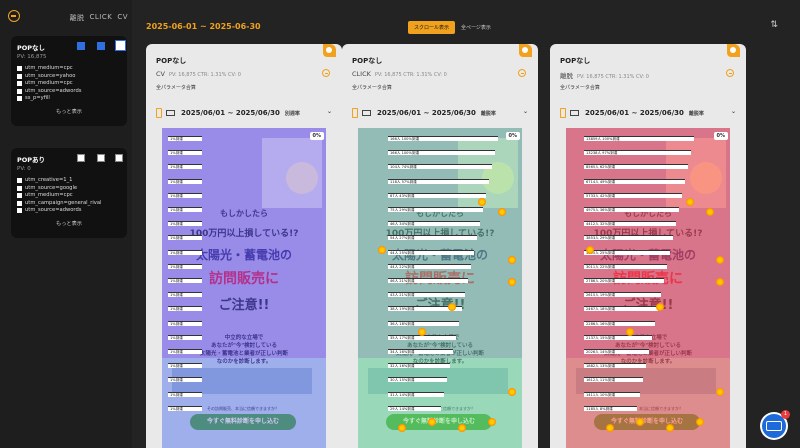  What do you see at coordinates (69, 77) in the screenshot?
I see `list-item: utm_source=yahoo` at bounding box center [69, 77].